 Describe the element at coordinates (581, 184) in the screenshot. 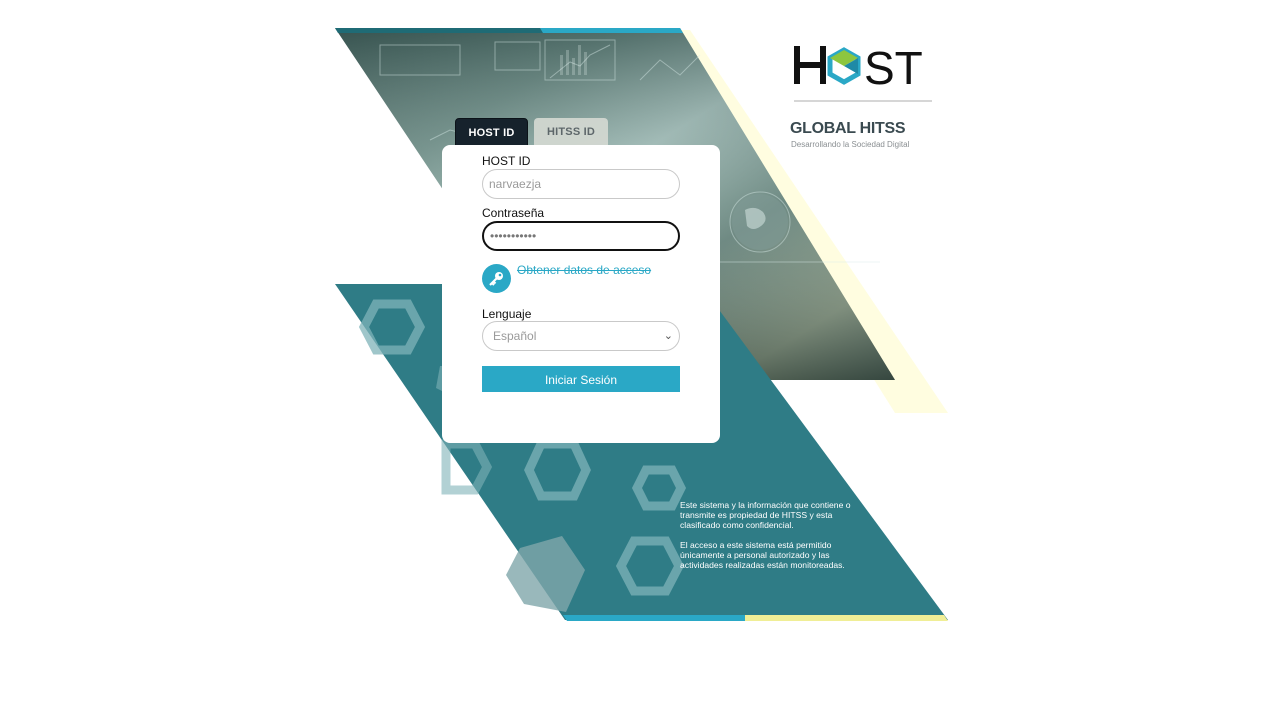

I see `user-input` at that location.